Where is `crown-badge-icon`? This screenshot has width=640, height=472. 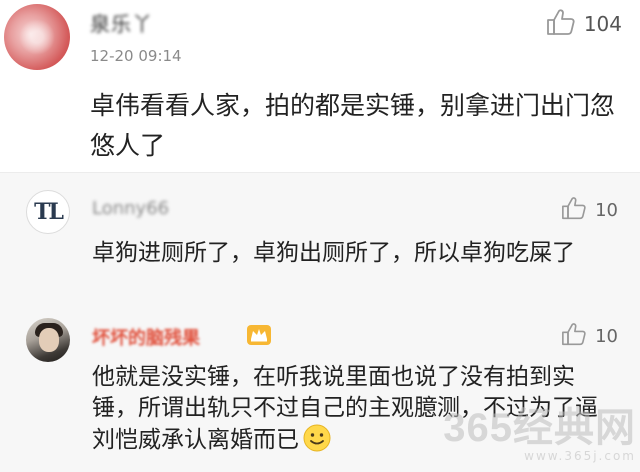
crown-badge-icon is located at coordinates (259, 337).